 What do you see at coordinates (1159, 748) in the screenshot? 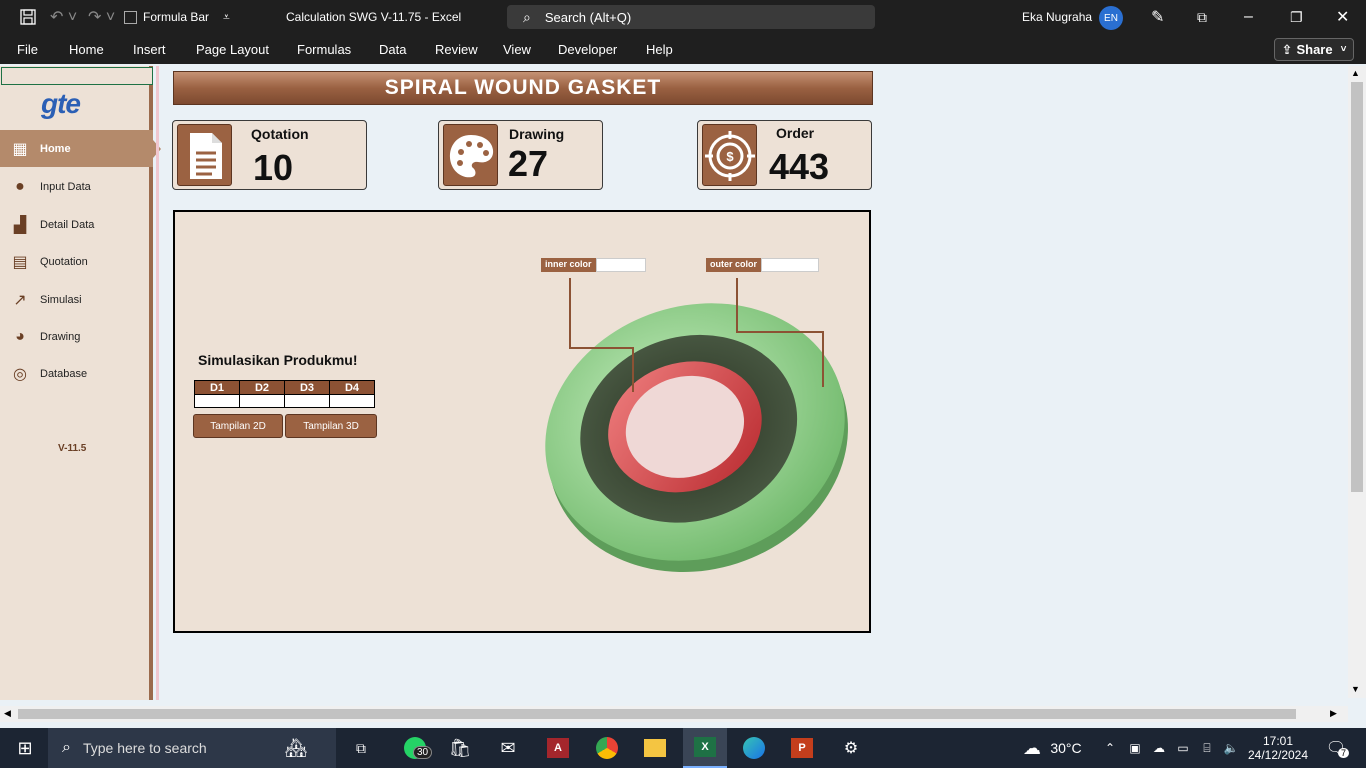
I see `onedrive-icon: ☁` at bounding box center [1159, 748].